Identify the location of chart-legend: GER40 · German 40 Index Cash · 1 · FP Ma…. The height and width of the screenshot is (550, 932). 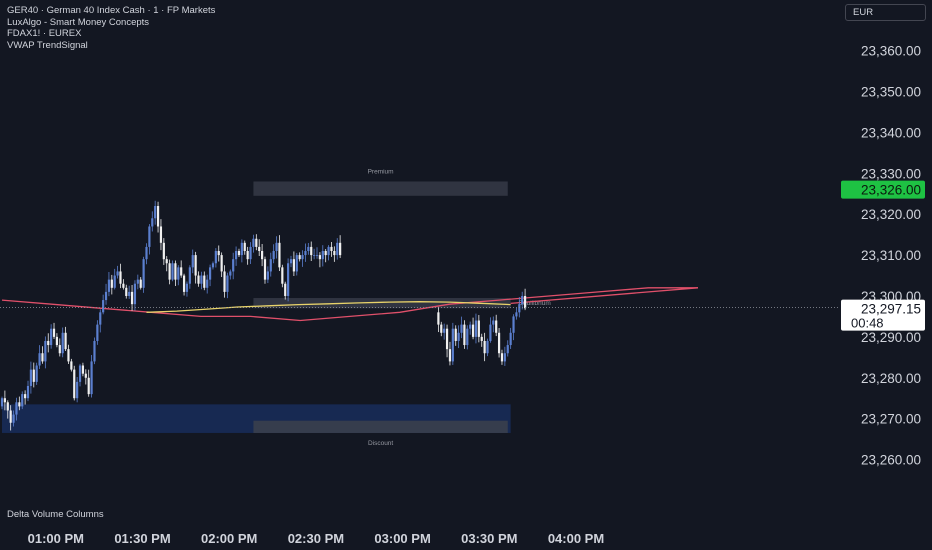
(111, 28).